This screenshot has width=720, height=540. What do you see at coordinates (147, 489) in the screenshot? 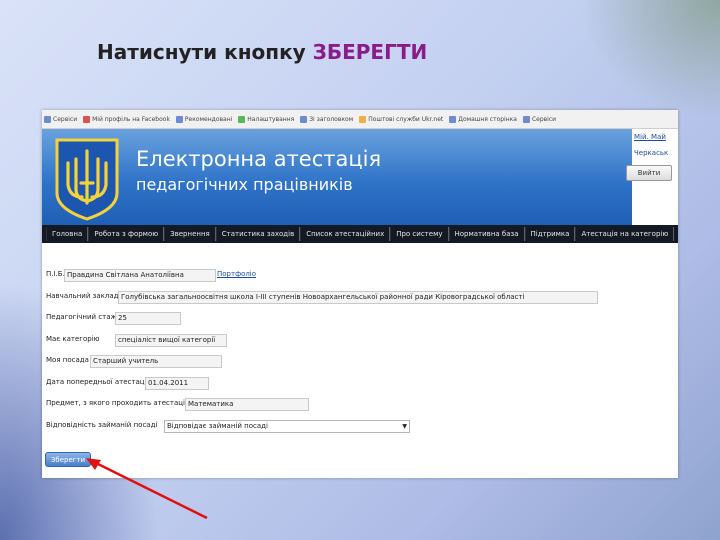
I see `pointer-arrow` at bounding box center [147, 489].